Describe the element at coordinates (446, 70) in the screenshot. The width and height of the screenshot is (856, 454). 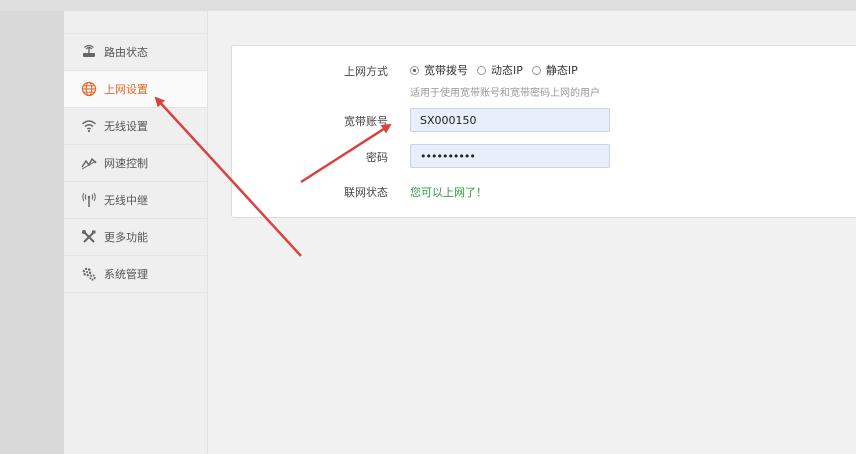
I see `radio-pppoe-label: 宽带拨号` at that location.